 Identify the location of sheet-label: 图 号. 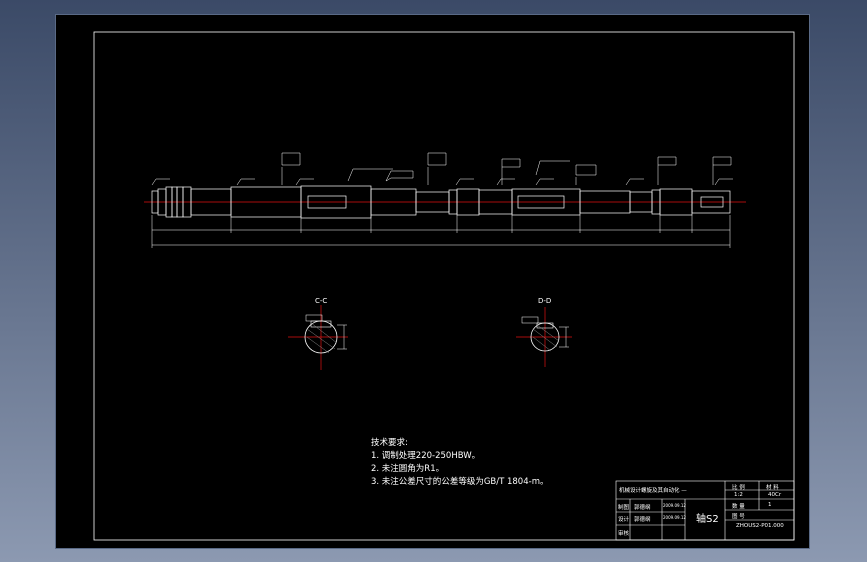
(738, 517).